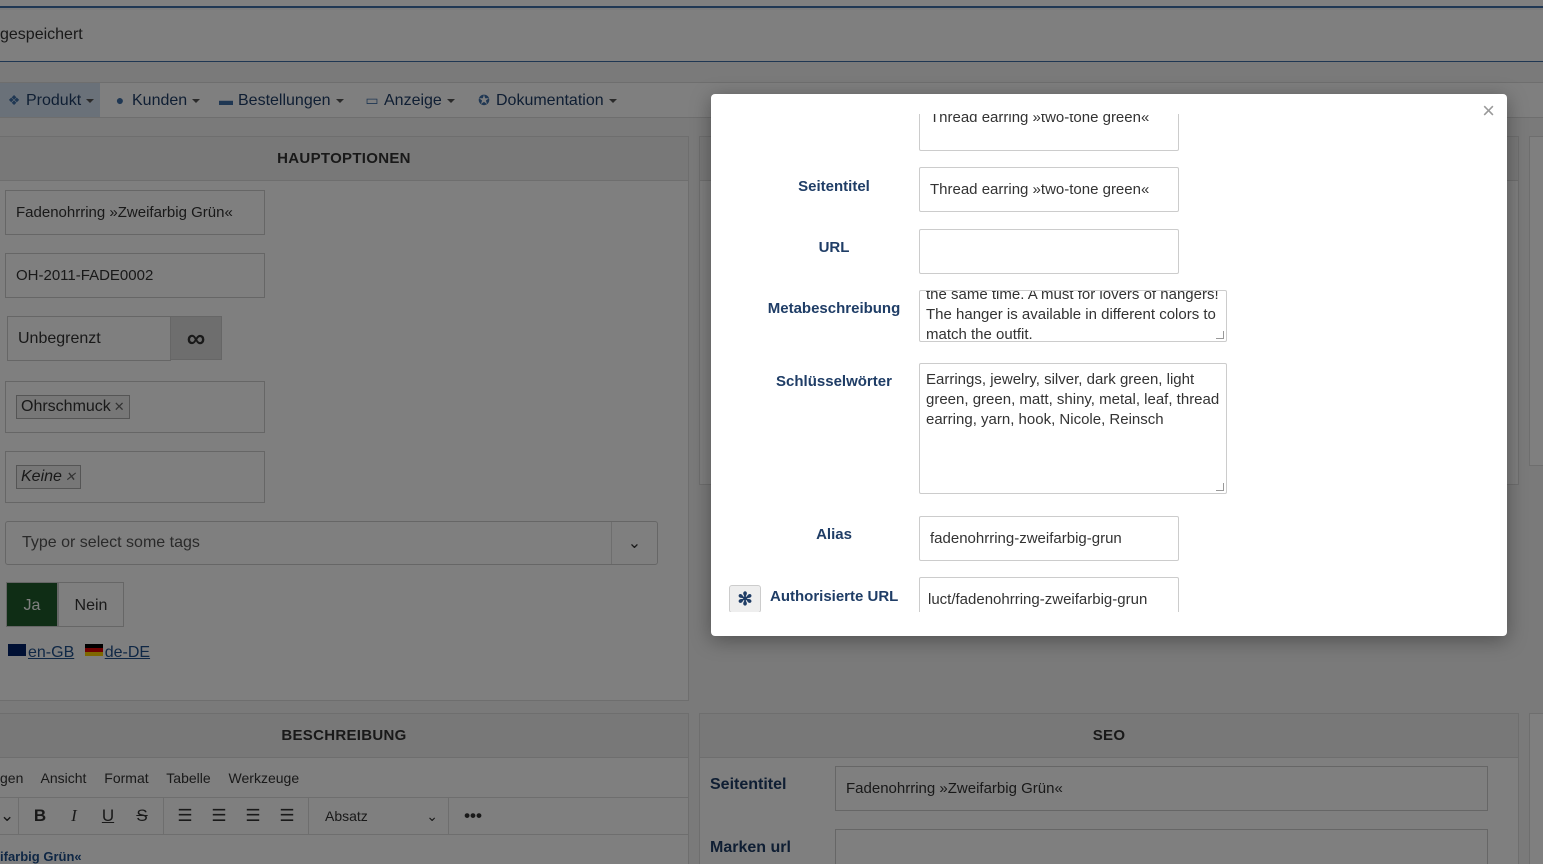 This screenshot has height=864, width=1543. What do you see at coordinates (1049, 132) in the screenshot?
I see `previous-field-input: Thread earring »two-tone green«` at bounding box center [1049, 132].